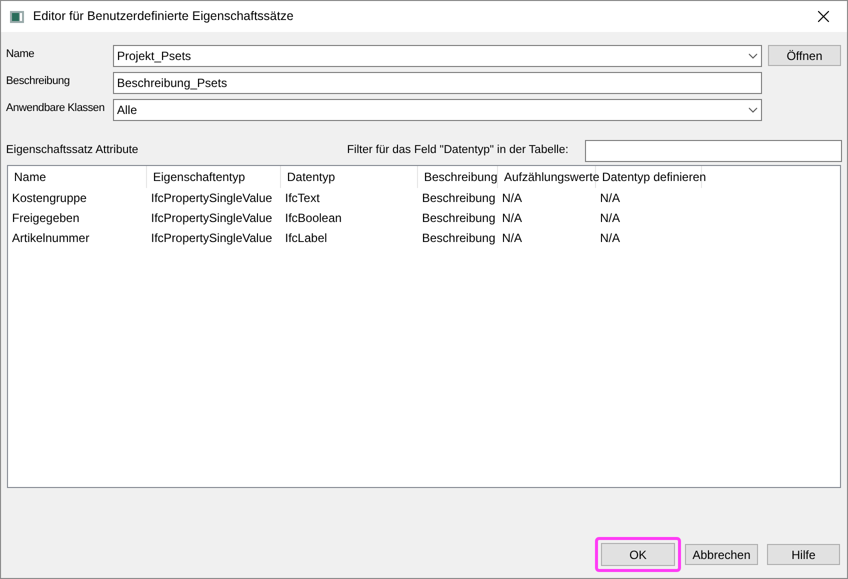 This screenshot has width=848, height=579. I want to click on open-button: Öffnen, so click(804, 55).